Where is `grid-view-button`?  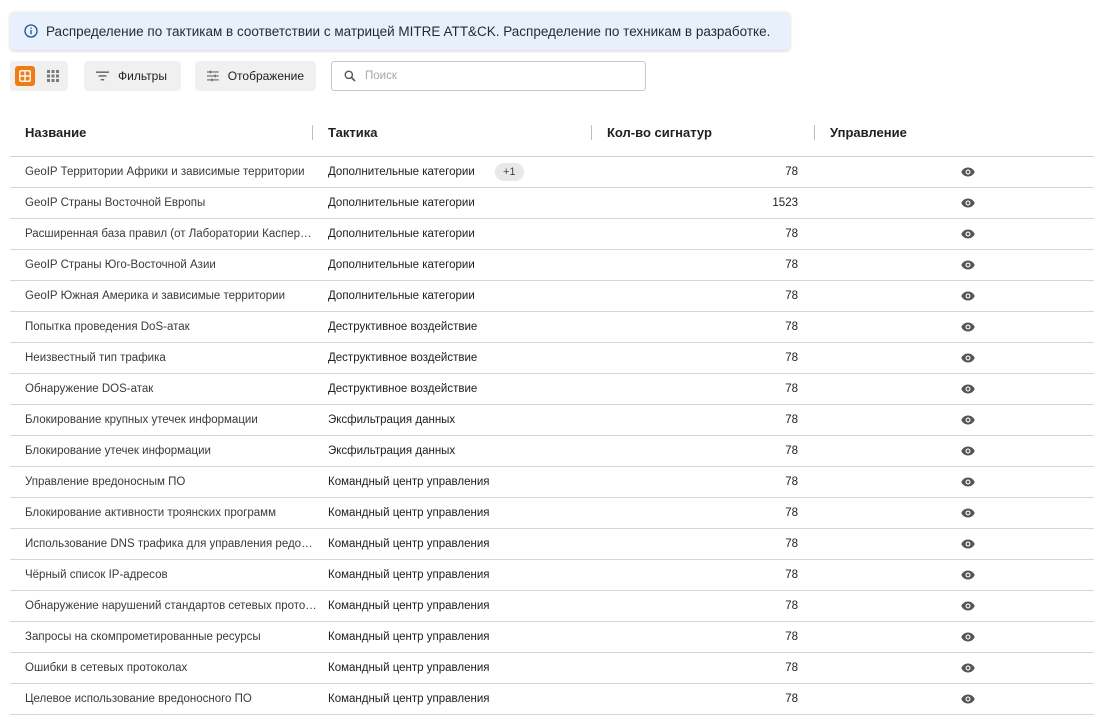 grid-view-button is located at coordinates (53, 76).